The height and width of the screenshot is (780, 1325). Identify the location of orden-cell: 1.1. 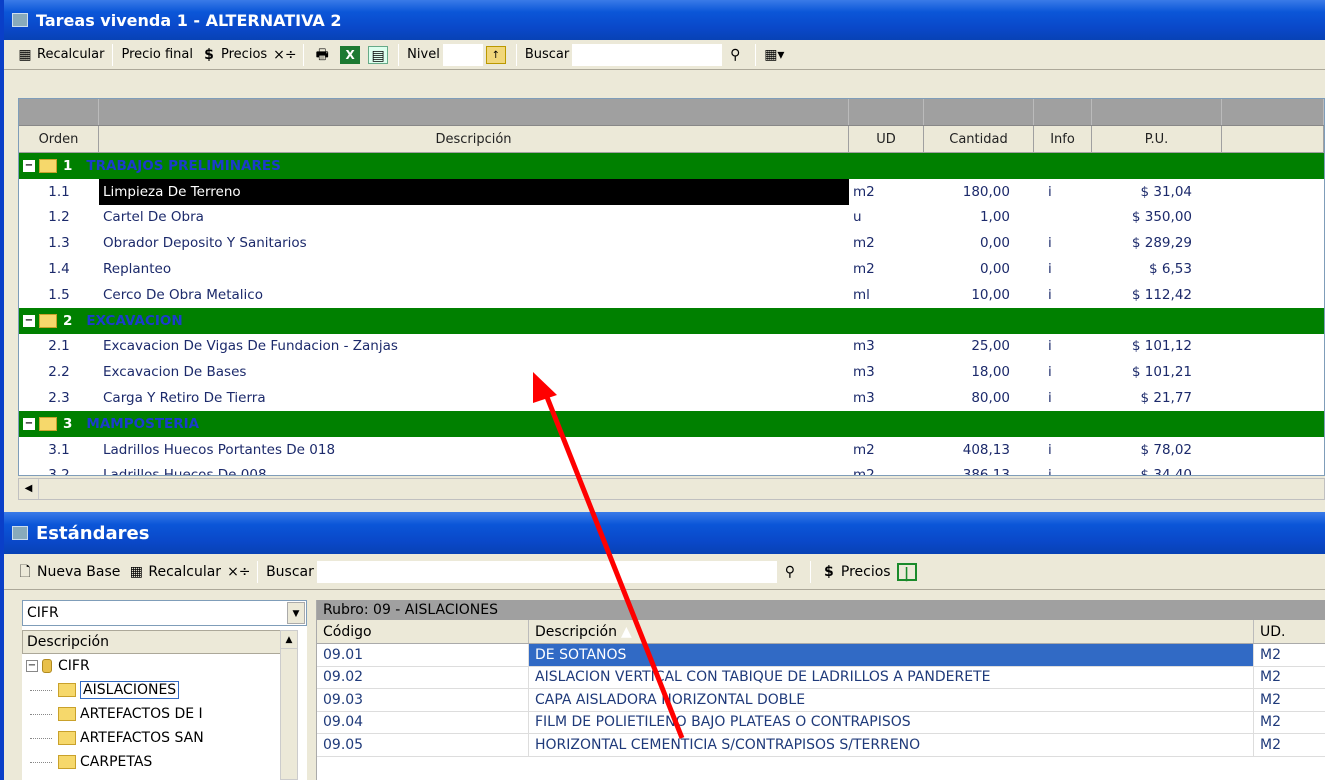
(59, 191).